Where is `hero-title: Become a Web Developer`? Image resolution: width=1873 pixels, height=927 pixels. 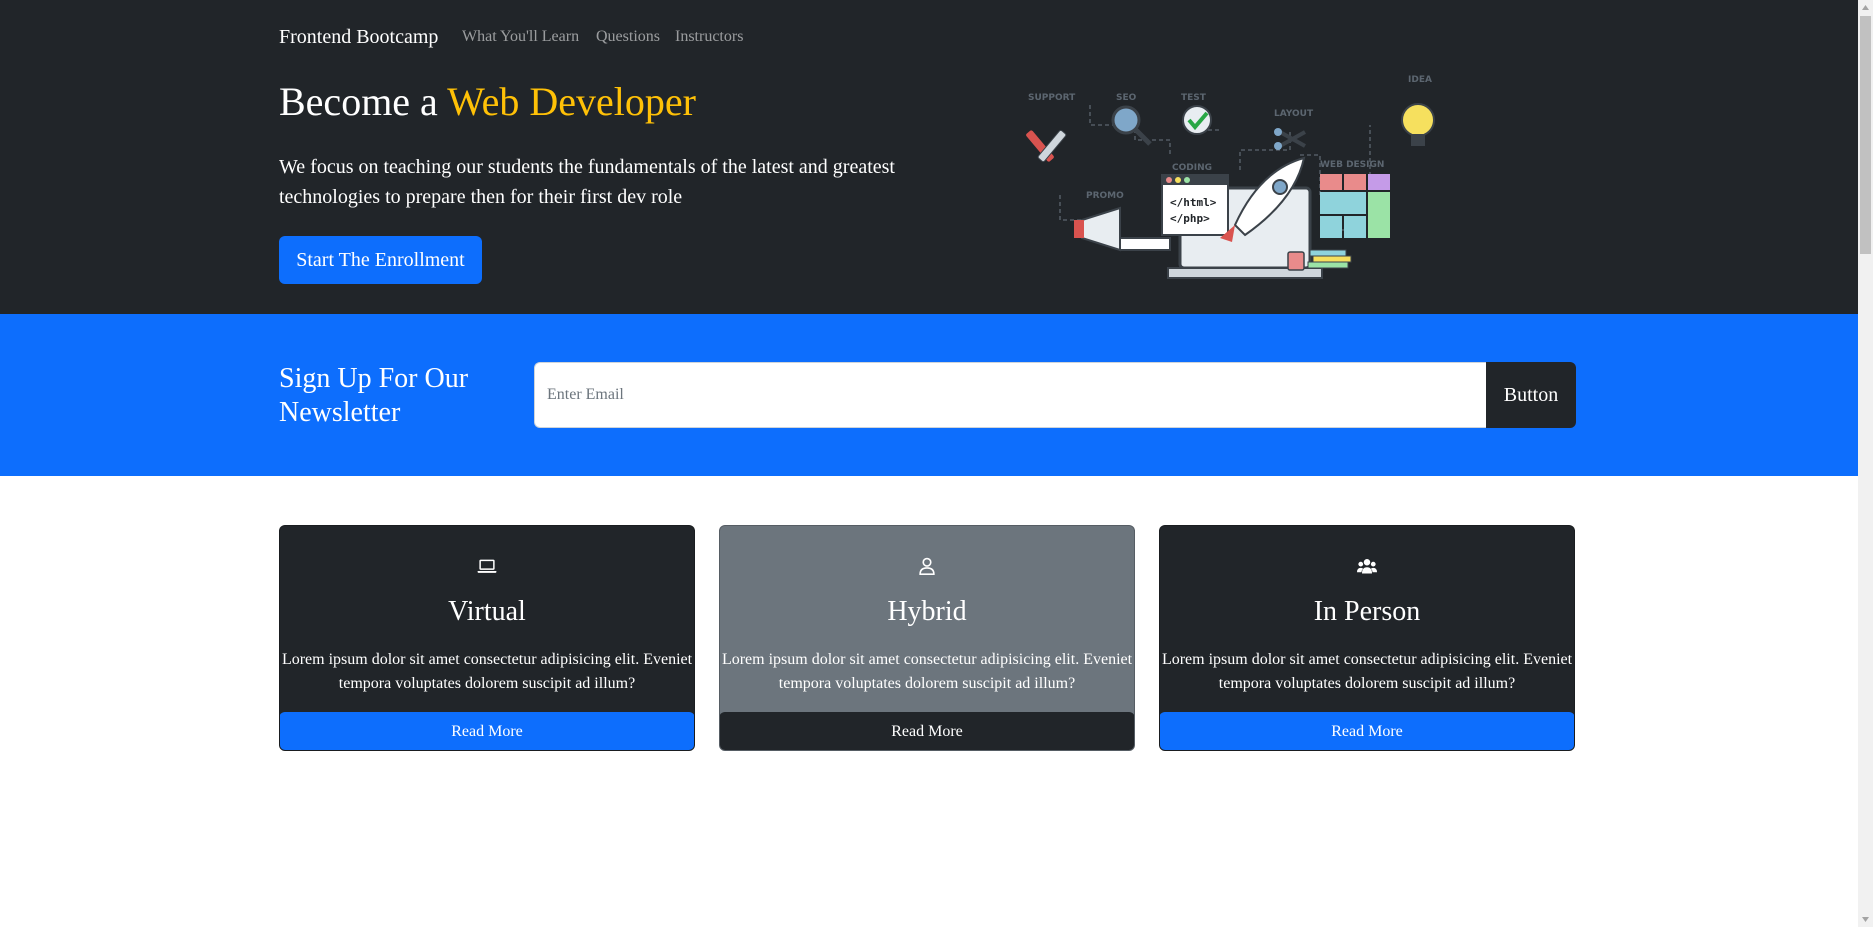
hero-title: Become a Web Developer is located at coordinates (487, 101).